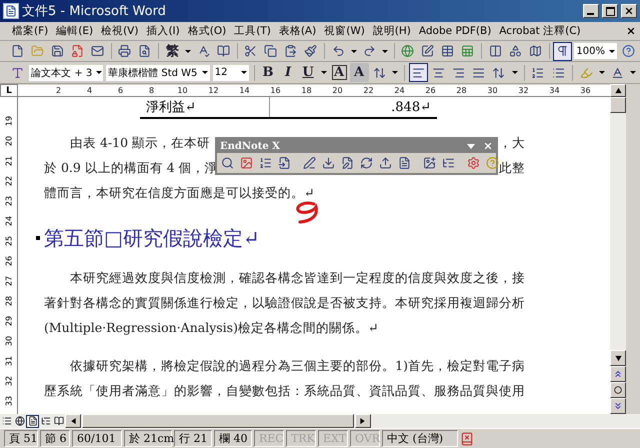 This screenshot has width=640, height=448. I want to click on minimize-button, so click(591, 11).